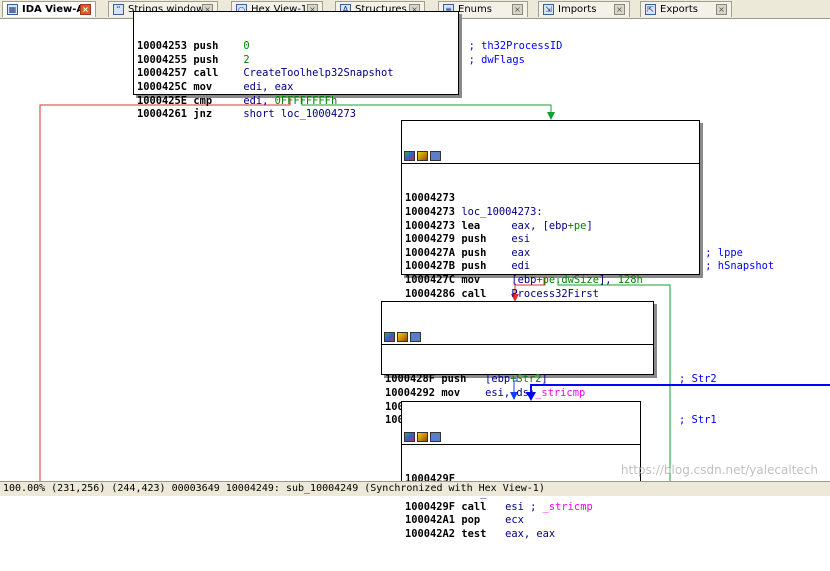 The width and height of the screenshot is (830, 571). What do you see at coordinates (433, 506) in the screenshot?
I see `asm-address: 1000429F` at bounding box center [433, 506].